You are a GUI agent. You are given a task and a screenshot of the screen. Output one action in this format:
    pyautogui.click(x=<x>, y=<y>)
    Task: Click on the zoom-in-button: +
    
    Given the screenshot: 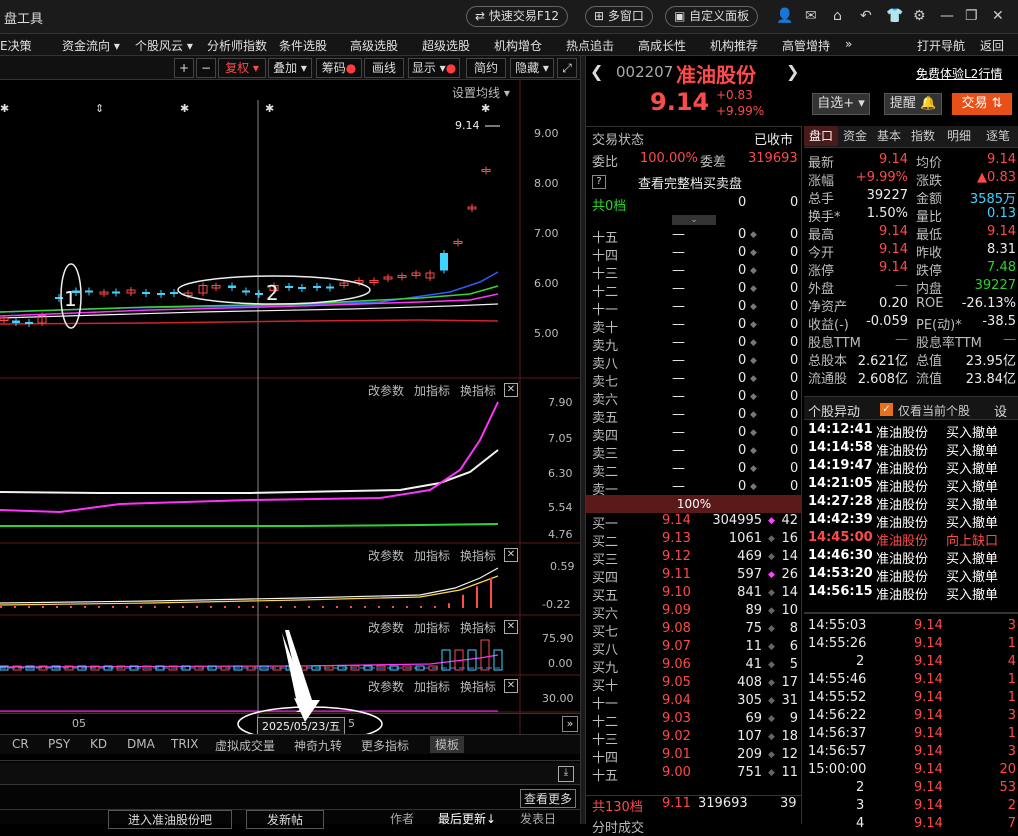 What is the action you would take?
    pyautogui.click(x=184, y=68)
    